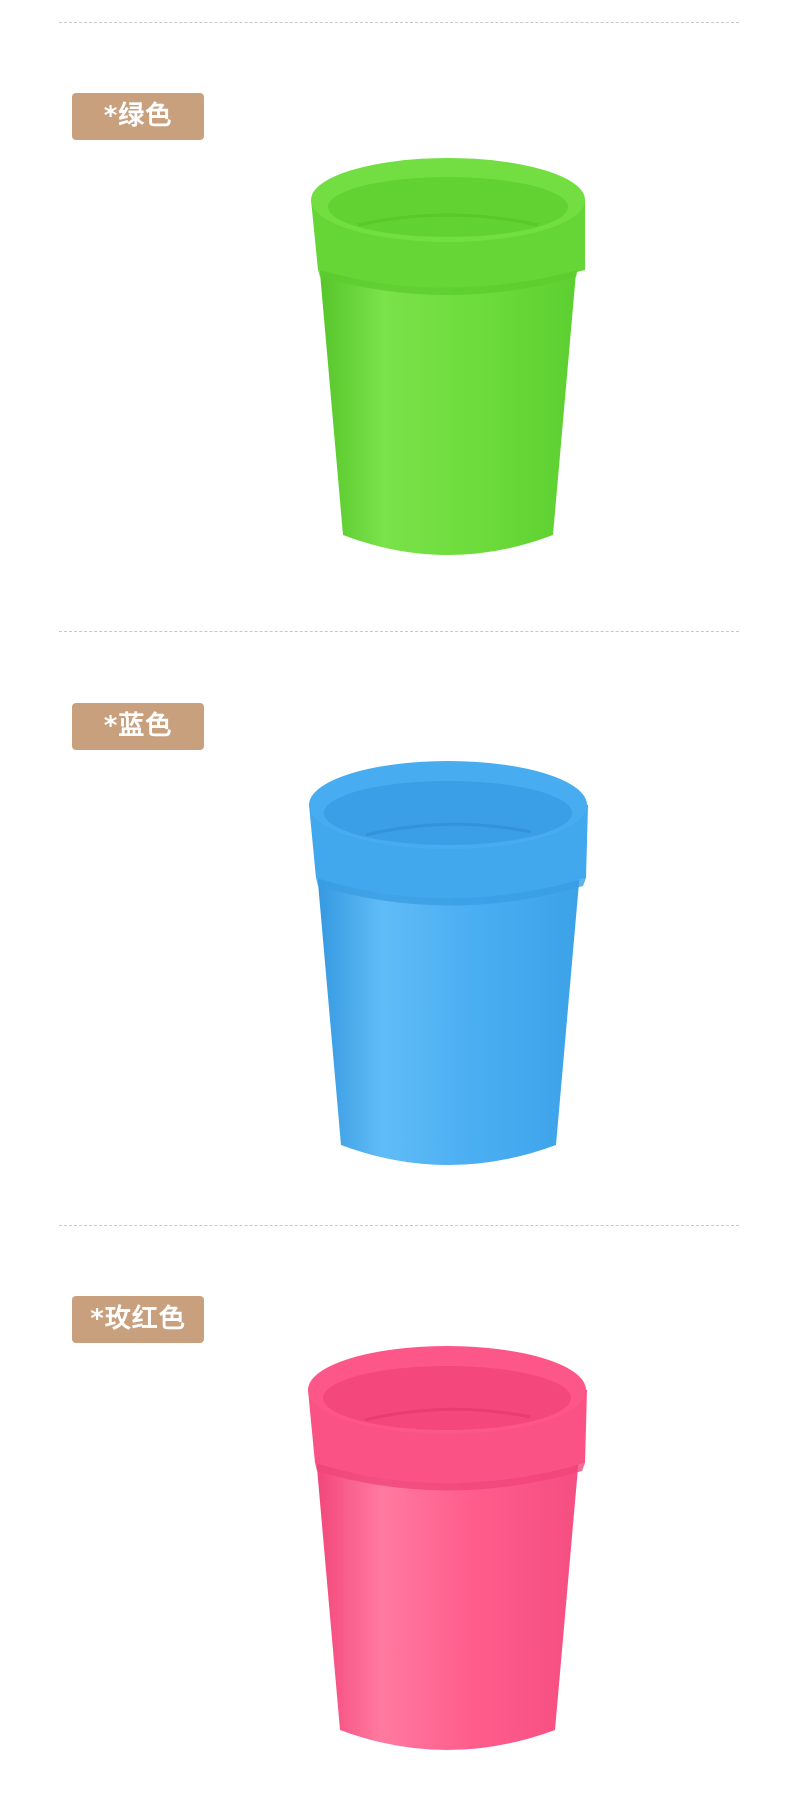 The width and height of the screenshot is (800, 1809). Describe the element at coordinates (138, 726) in the screenshot. I see `color-label-badge: *蓝色` at that location.